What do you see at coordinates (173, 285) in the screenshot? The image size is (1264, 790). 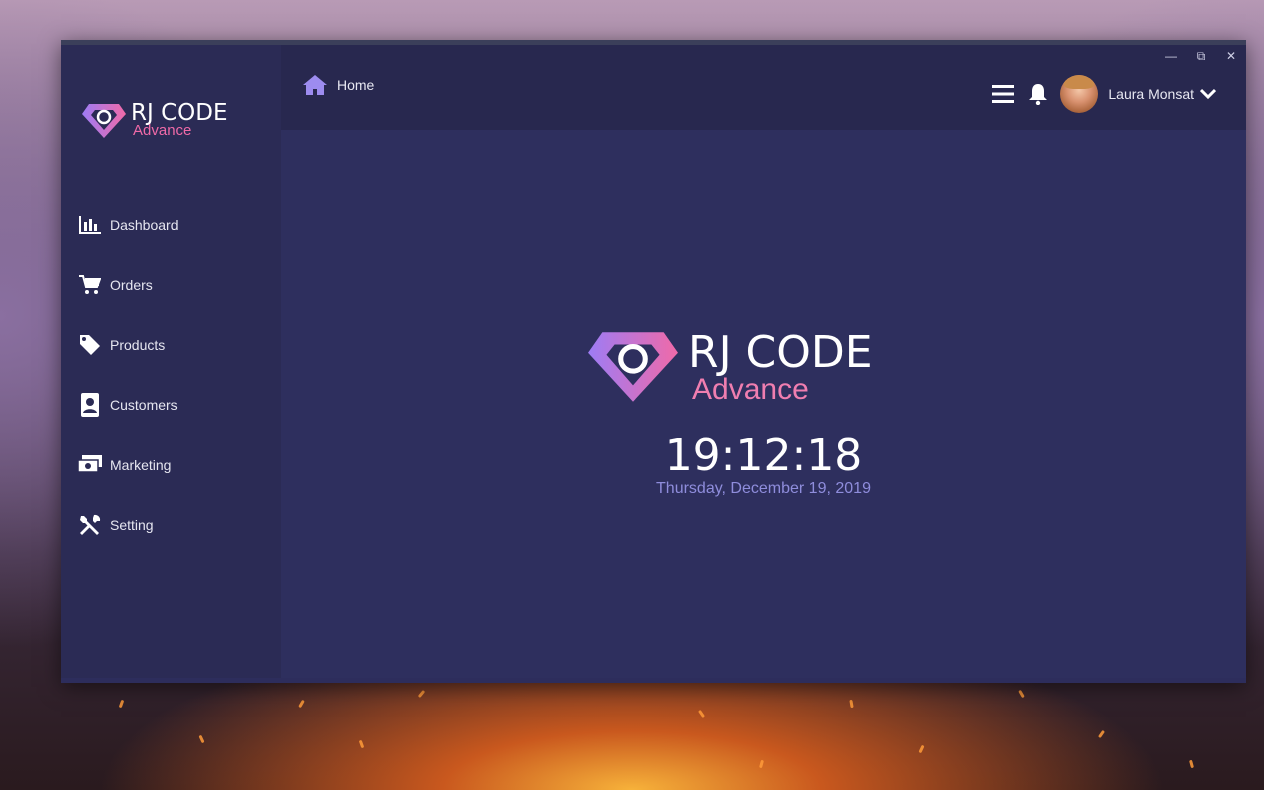 I see `sidebar-item-orders: Orders` at bounding box center [173, 285].